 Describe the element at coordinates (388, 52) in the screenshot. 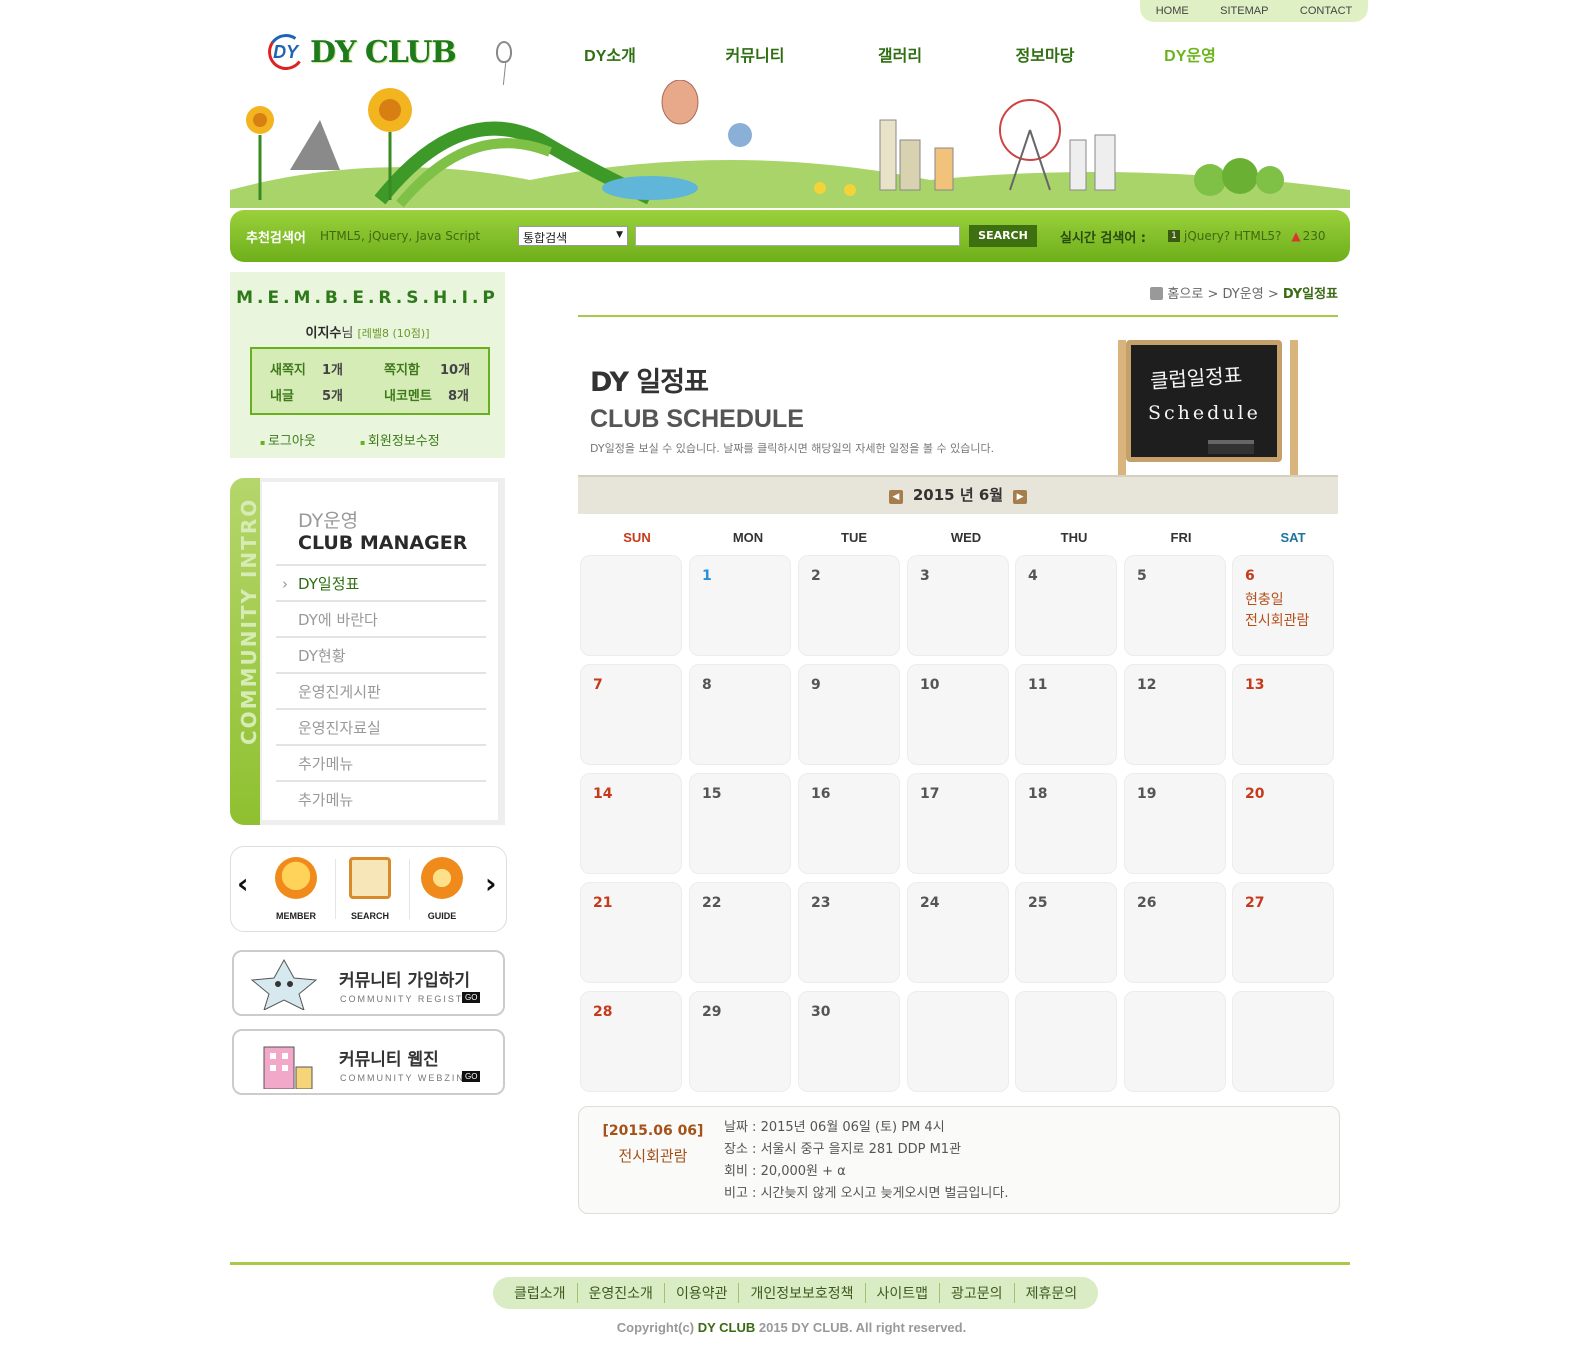

I see `site-logo: DY DY CLUB` at that location.